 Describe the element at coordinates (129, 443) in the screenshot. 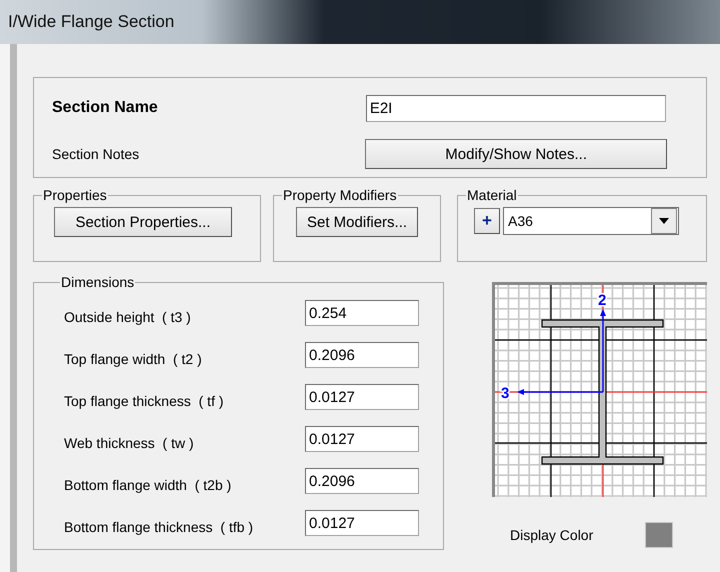

I see `dimension-label: Web thickness ( tw )` at that location.